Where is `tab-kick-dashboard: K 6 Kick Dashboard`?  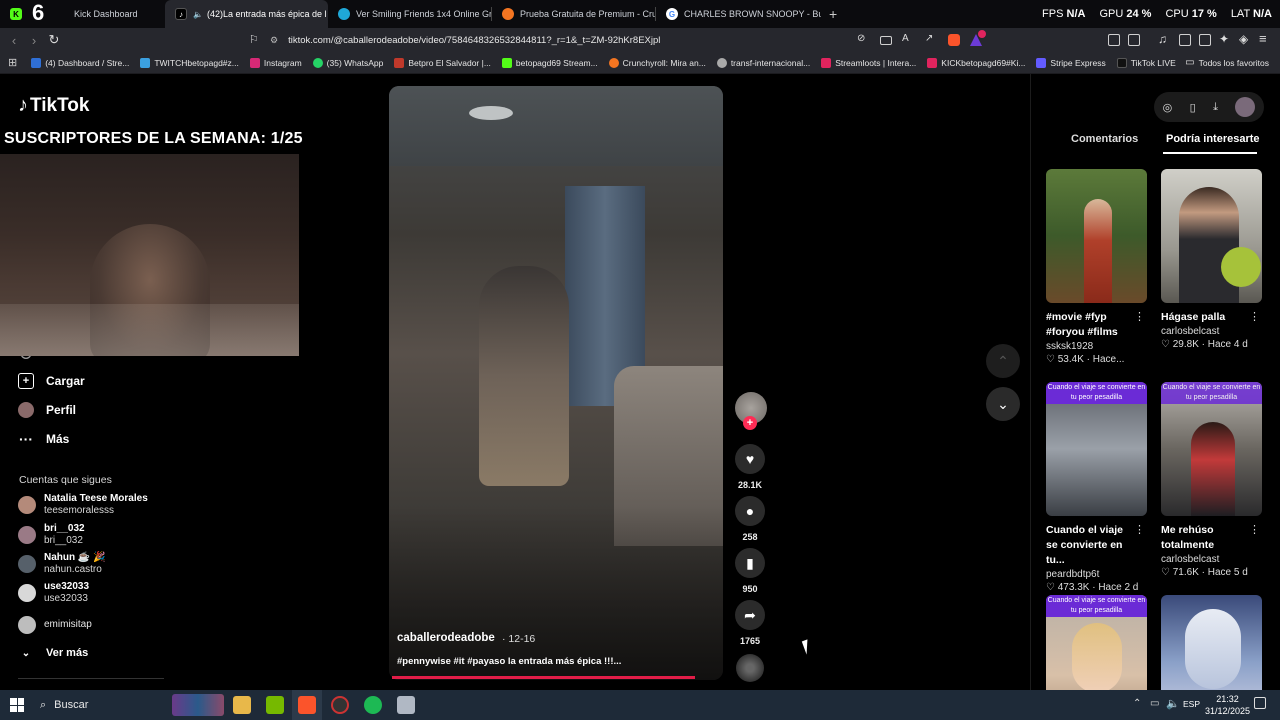
tab-kick-dashboard: K 6 Kick Dashboard is located at coordinates (82, 14).